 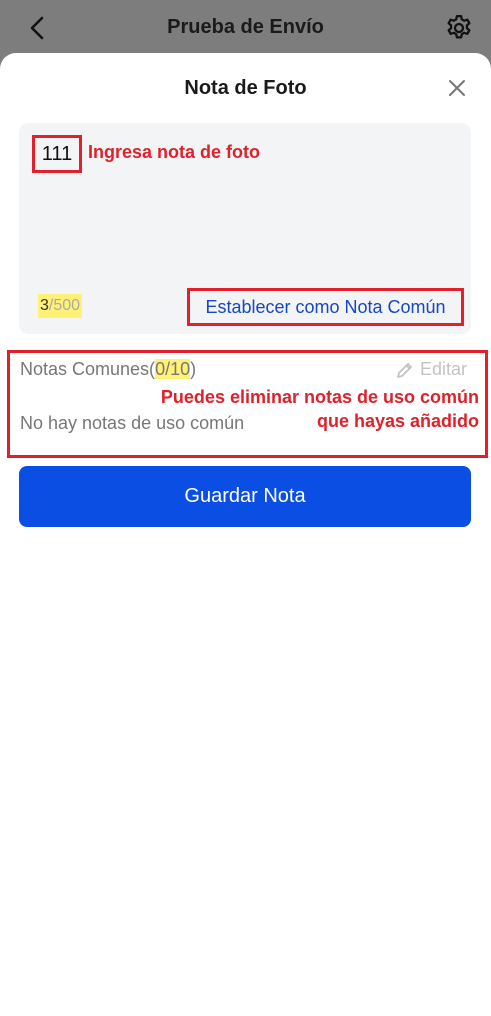 What do you see at coordinates (132, 423) in the screenshot?
I see `empty-common-notes: No hay notas de uso común` at bounding box center [132, 423].